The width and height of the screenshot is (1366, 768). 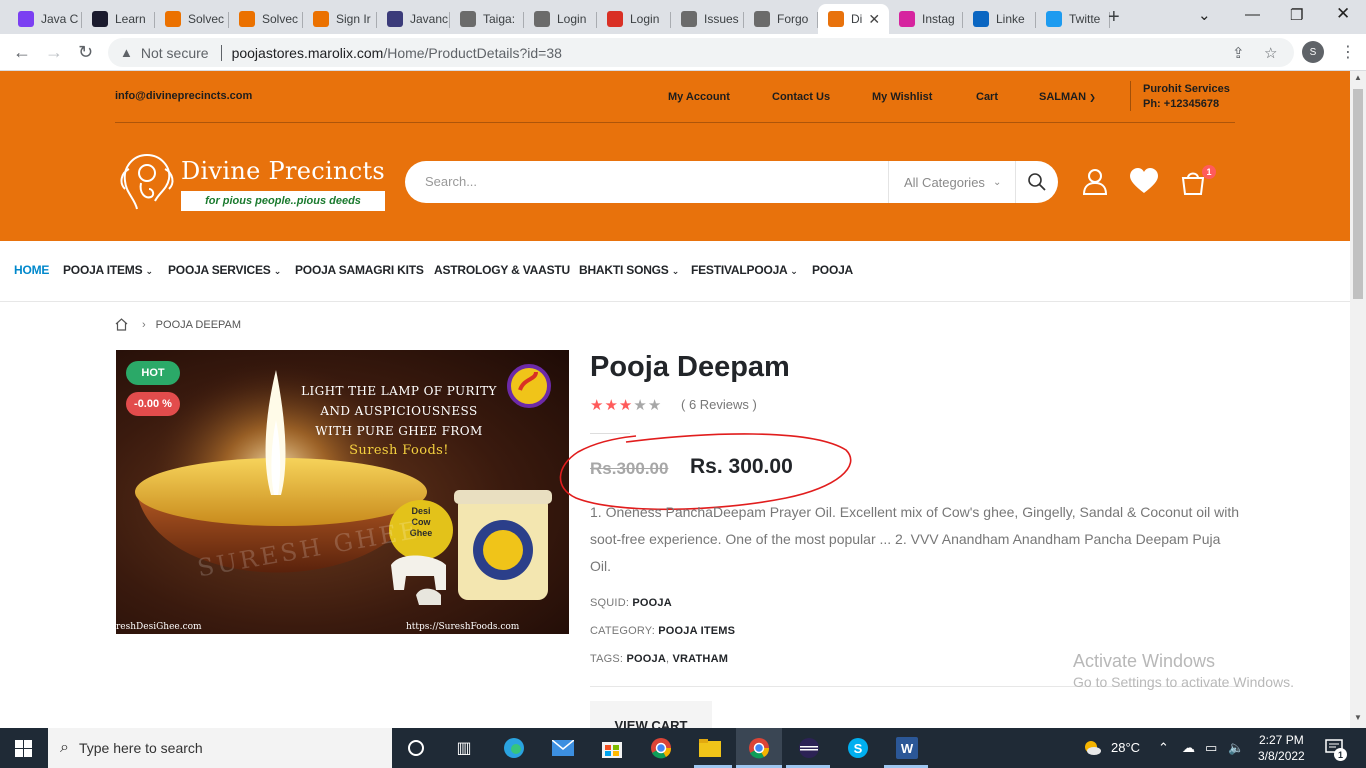 What do you see at coordinates (514, 748) in the screenshot?
I see `edge-icon` at bounding box center [514, 748].